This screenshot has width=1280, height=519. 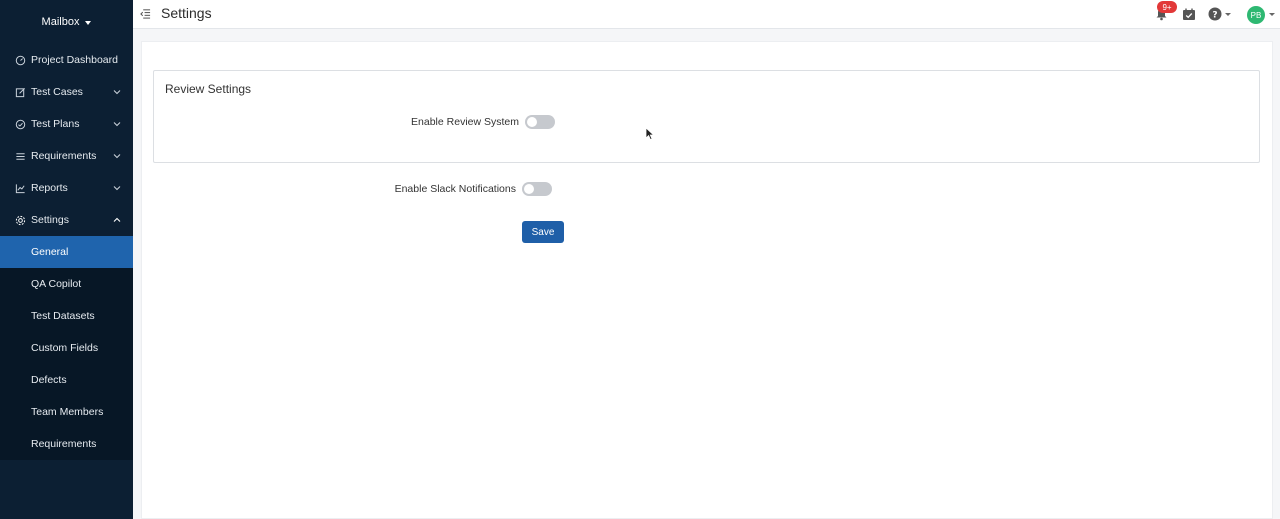 I want to click on project-switcher: Mailbox, so click(x=66, y=22).